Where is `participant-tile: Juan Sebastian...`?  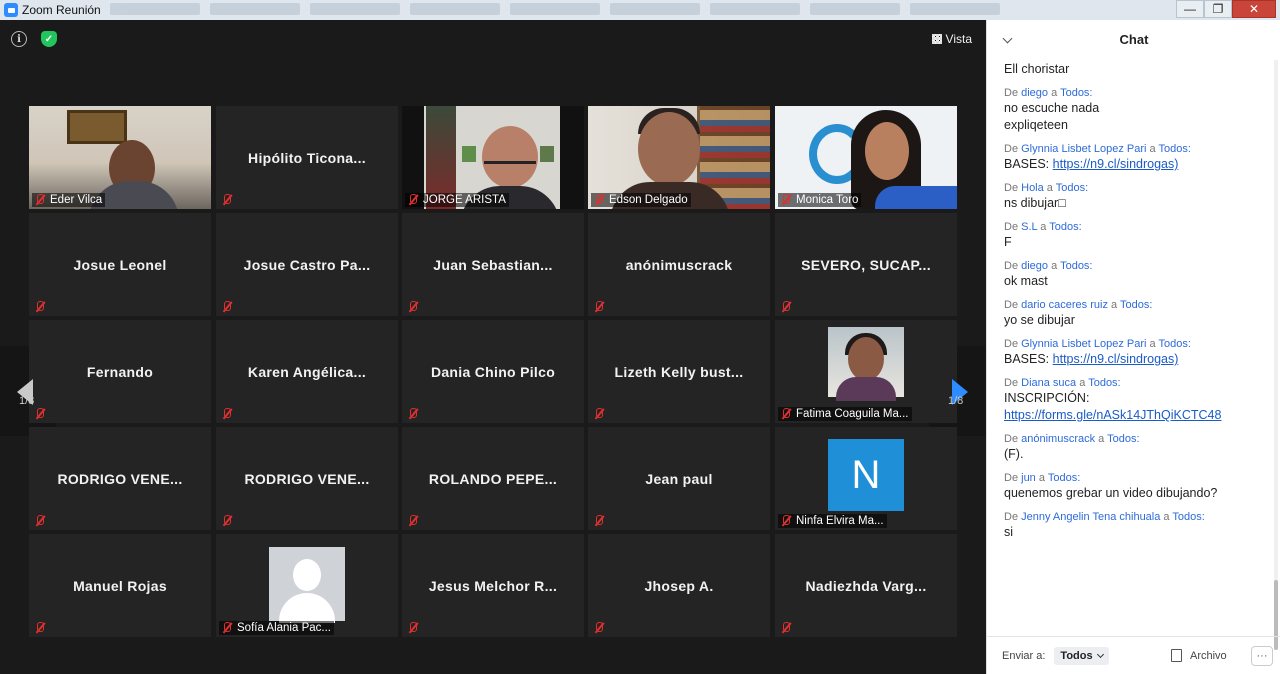 participant-tile: Juan Sebastian... is located at coordinates (493, 264).